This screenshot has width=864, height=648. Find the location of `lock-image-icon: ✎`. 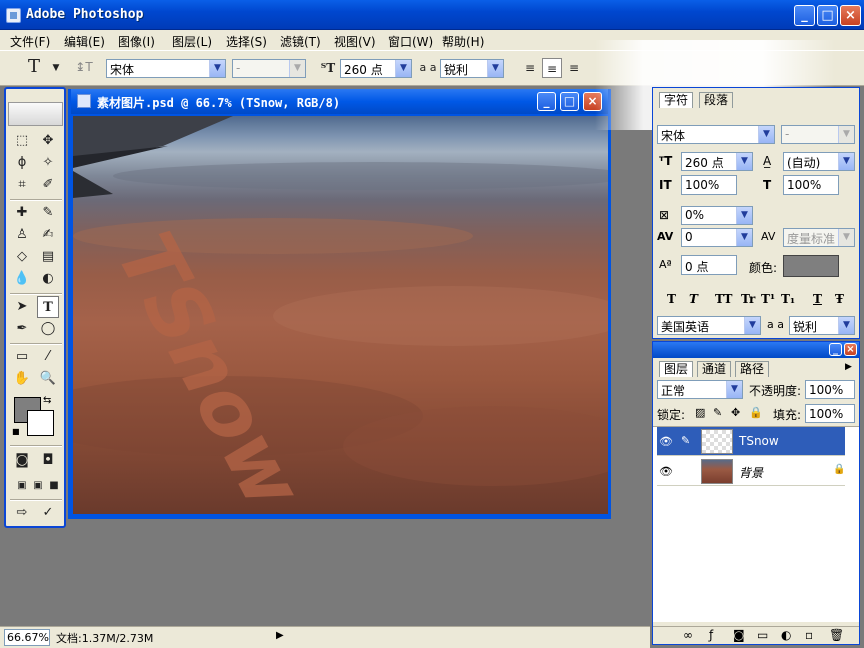

lock-image-icon: ✎ is located at coordinates (717, 412).